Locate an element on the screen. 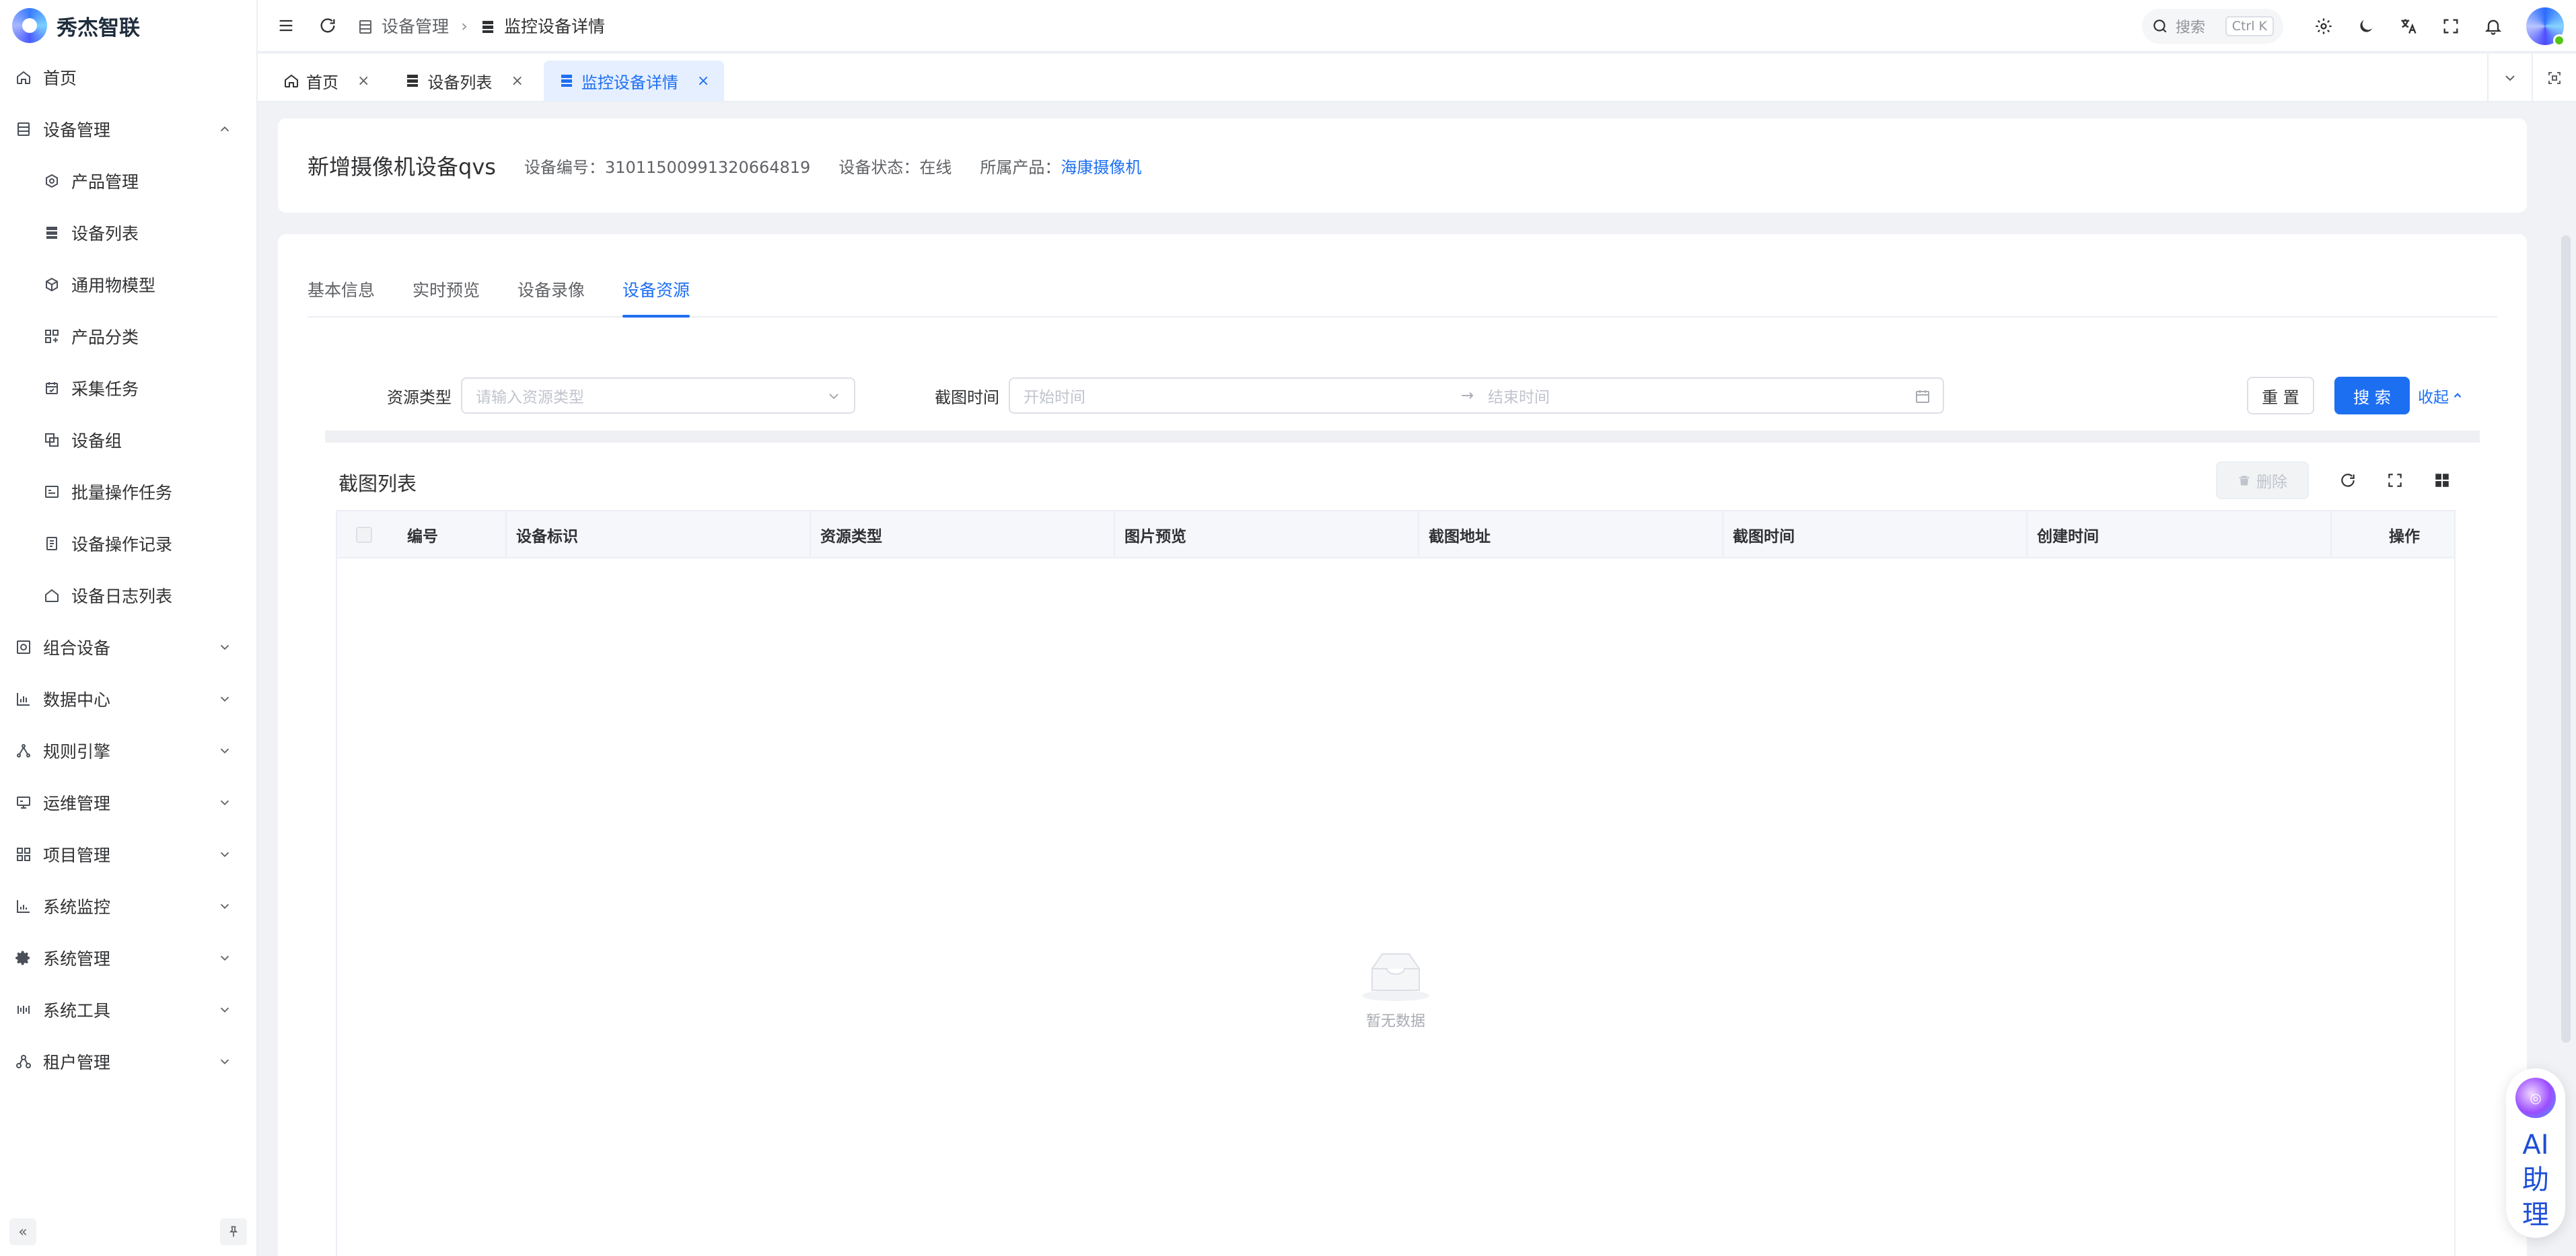  sidebar-item-combo-device: 组合设备 is located at coordinates (128, 647).